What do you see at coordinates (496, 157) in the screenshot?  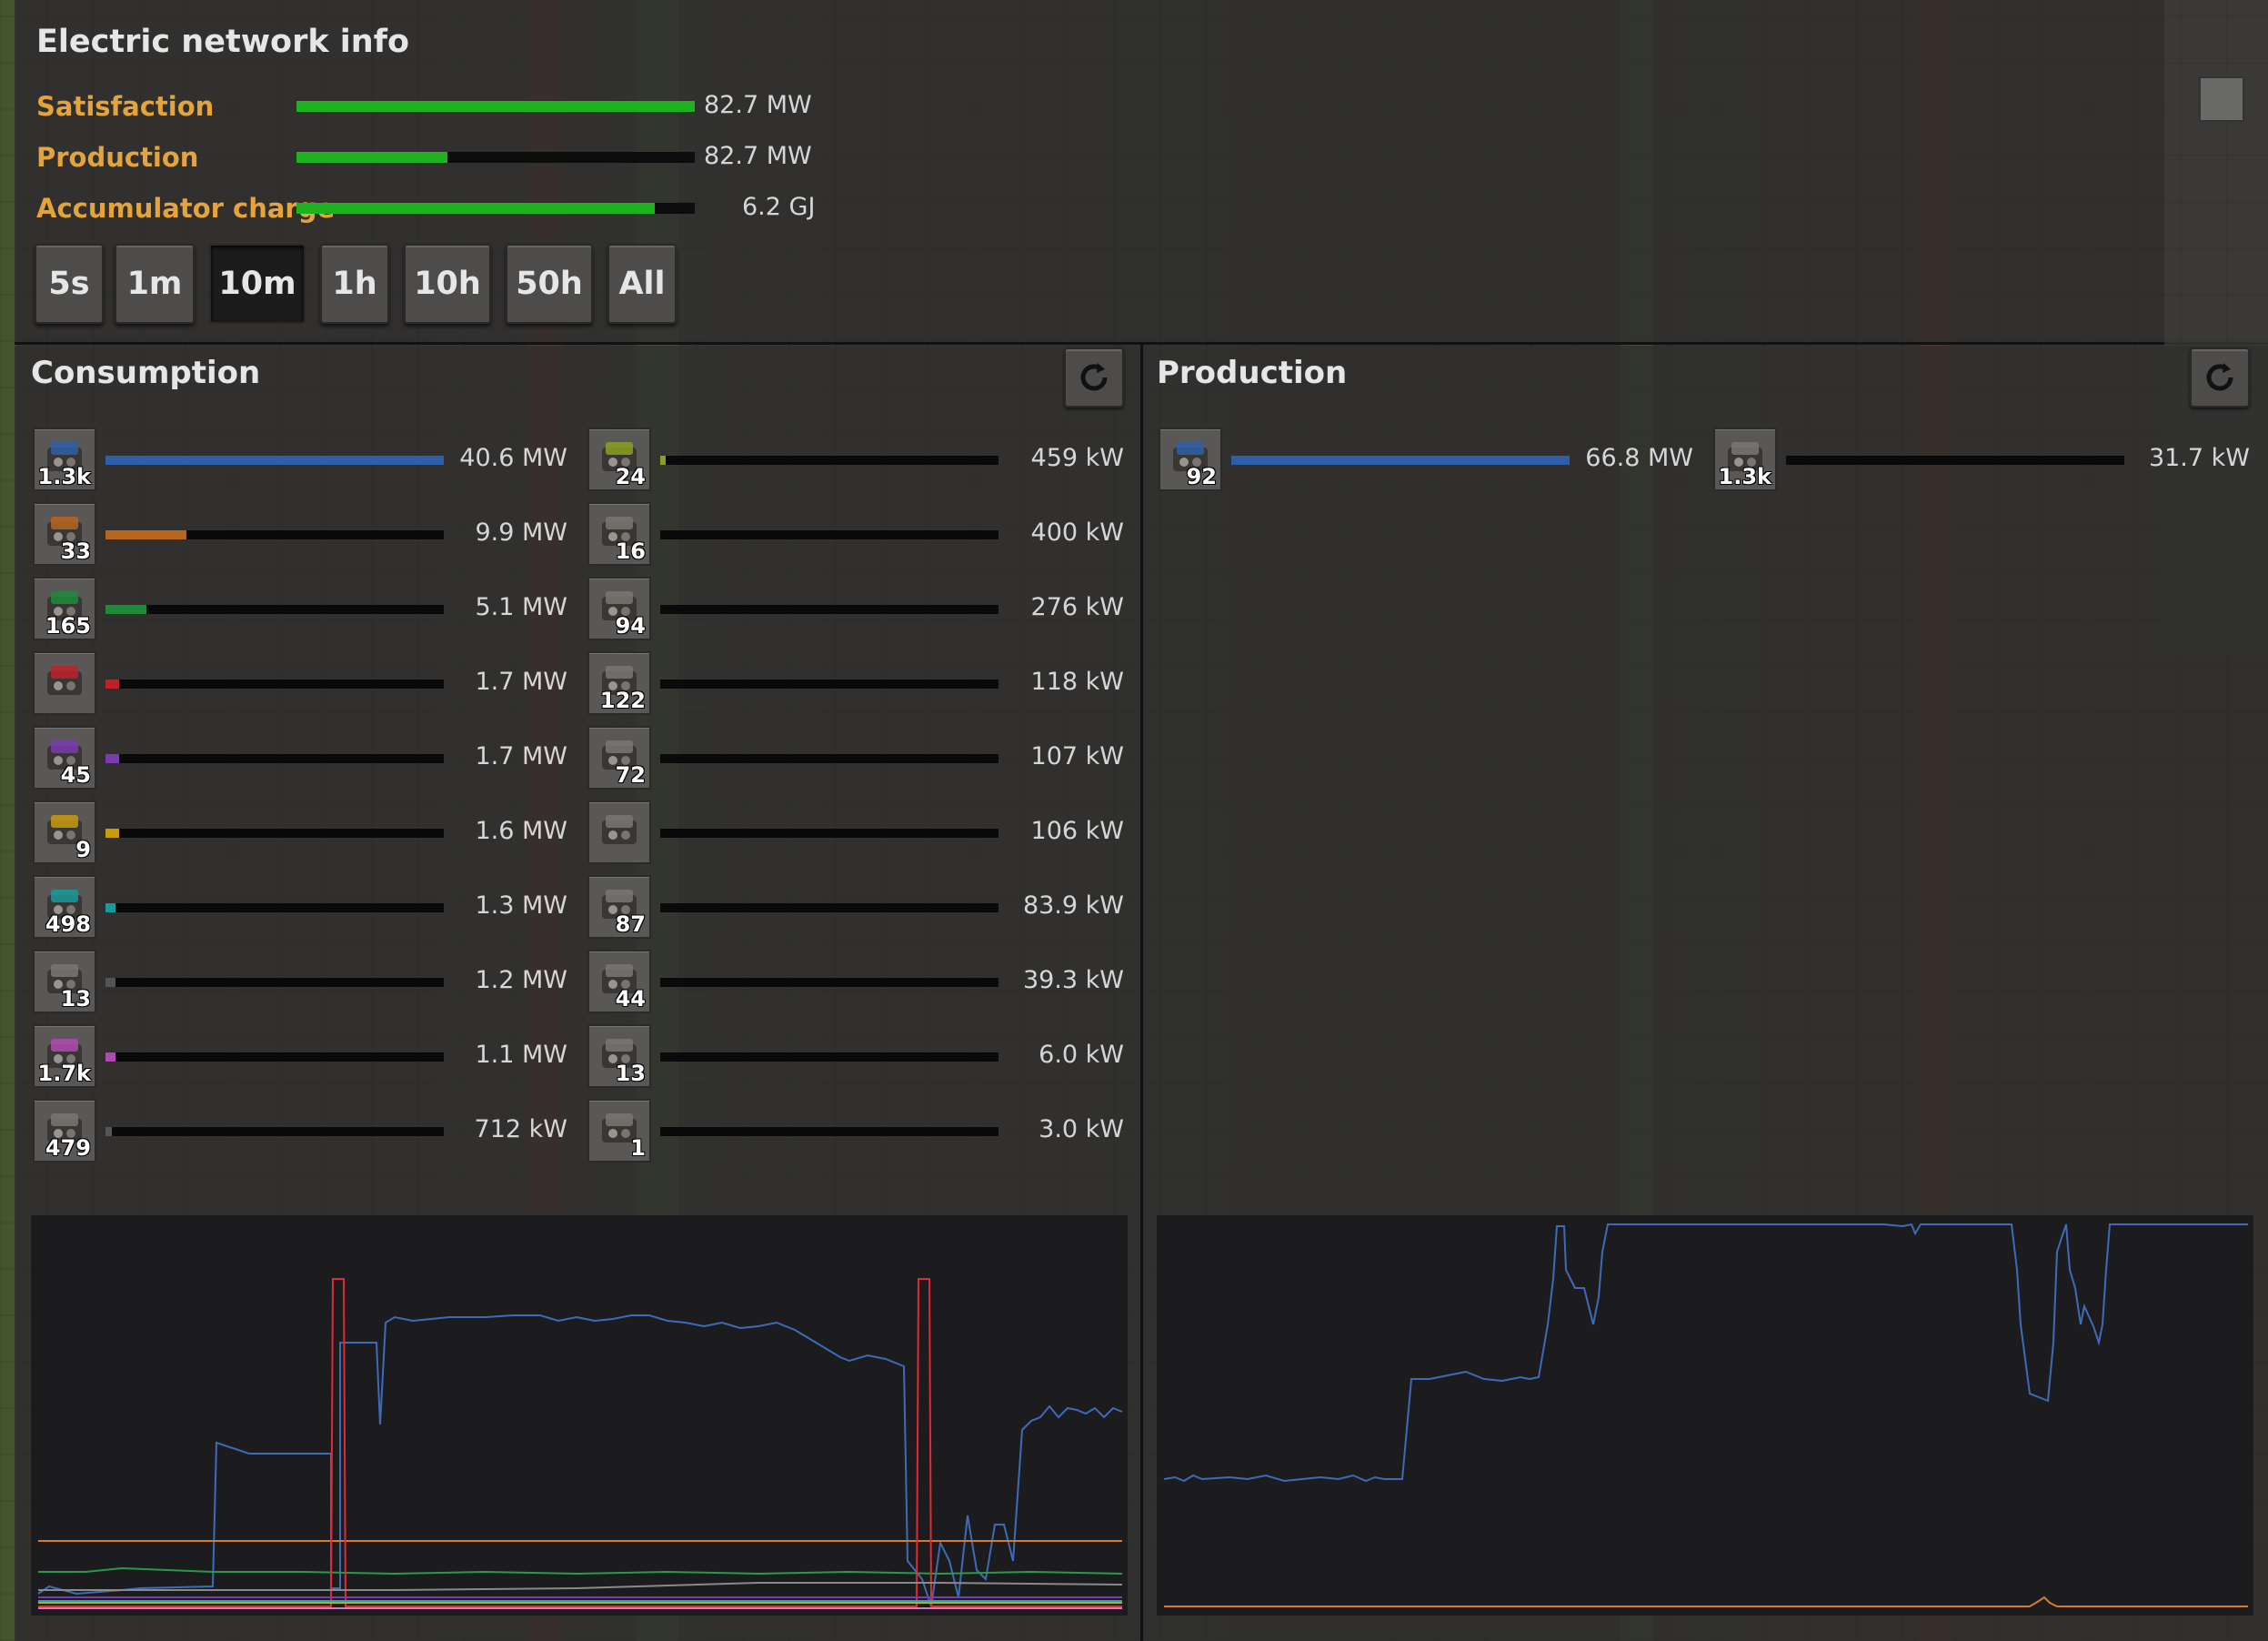 I see `production-bar` at bounding box center [496, 157].